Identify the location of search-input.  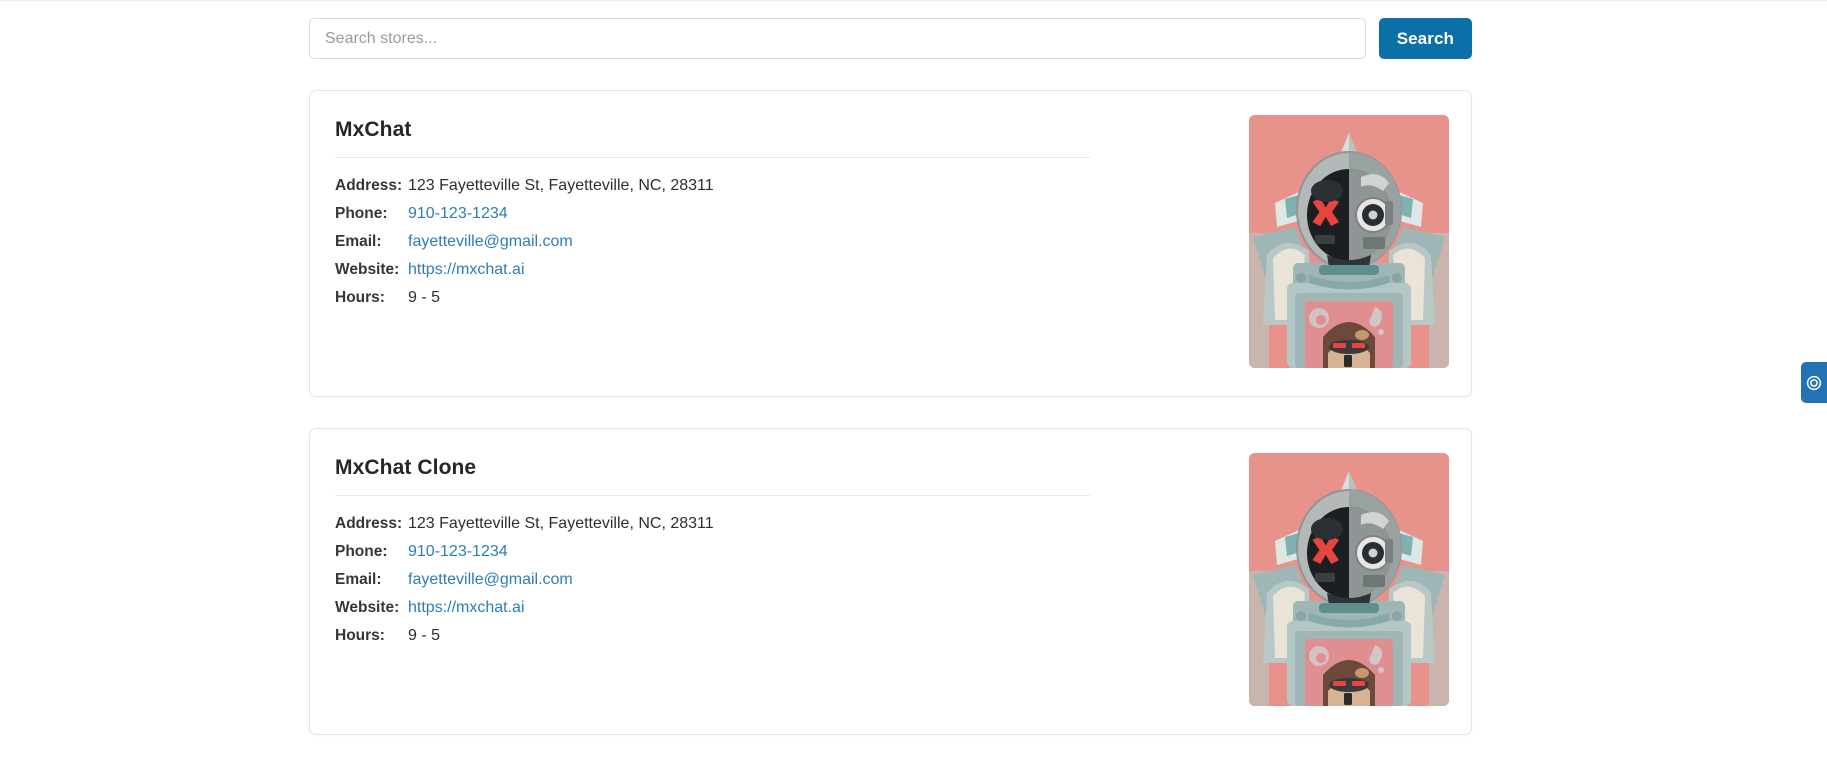
(837, 38).